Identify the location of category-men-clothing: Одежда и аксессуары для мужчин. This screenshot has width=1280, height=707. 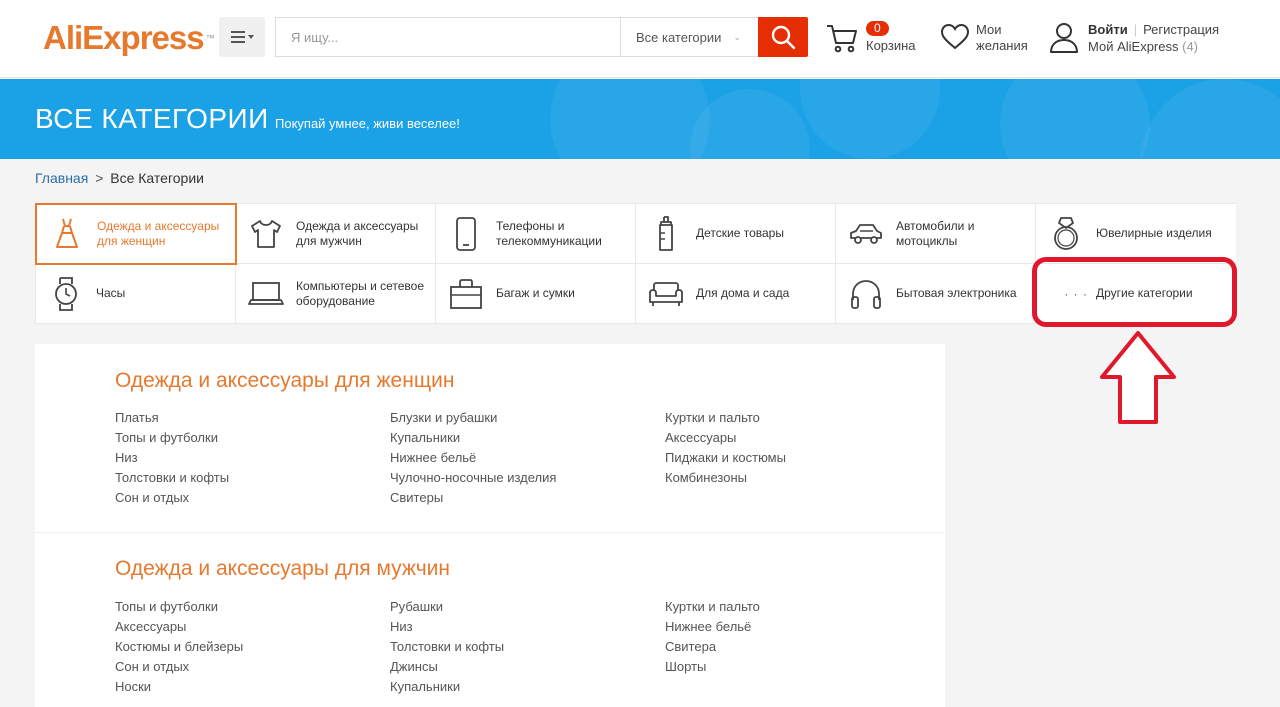
(336, 234).